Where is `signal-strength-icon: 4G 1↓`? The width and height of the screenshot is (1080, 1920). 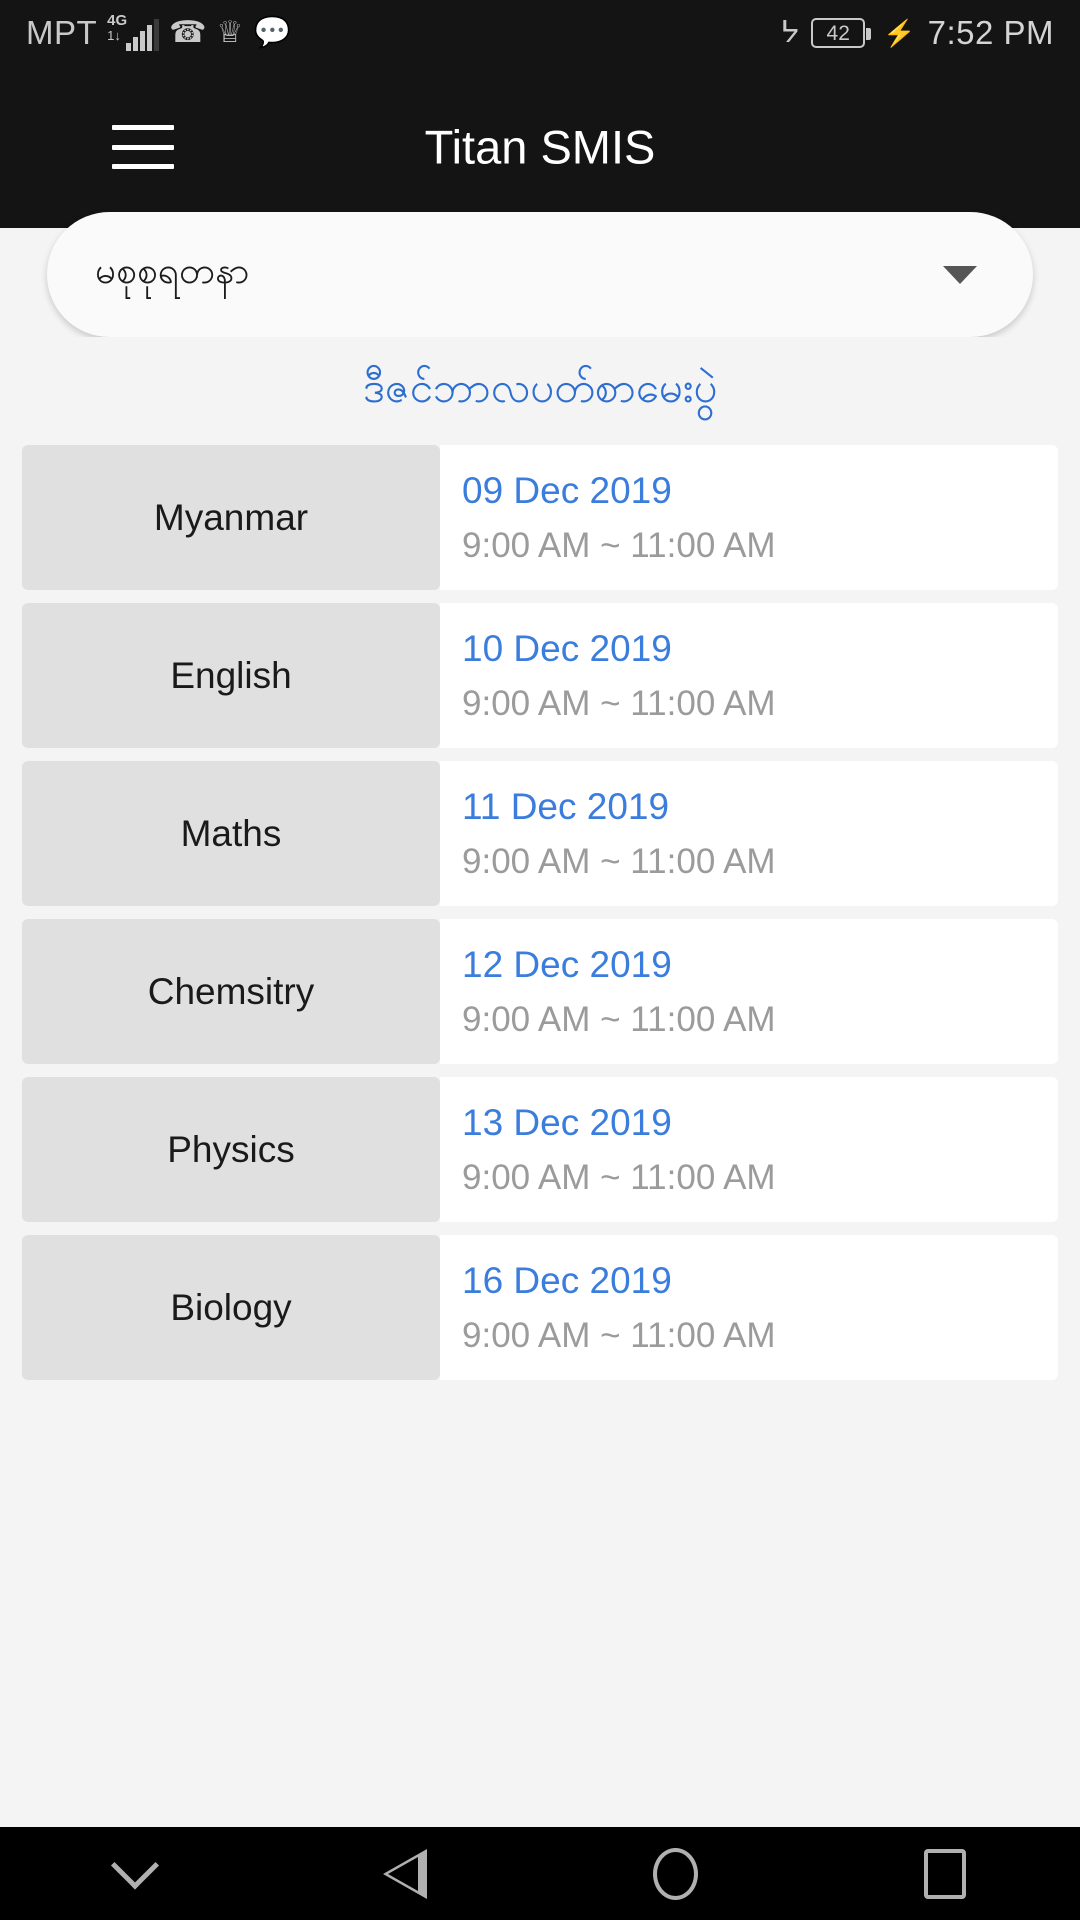
signal-strength-icon: 4G 1↓ is located at coordinates (133, 31).